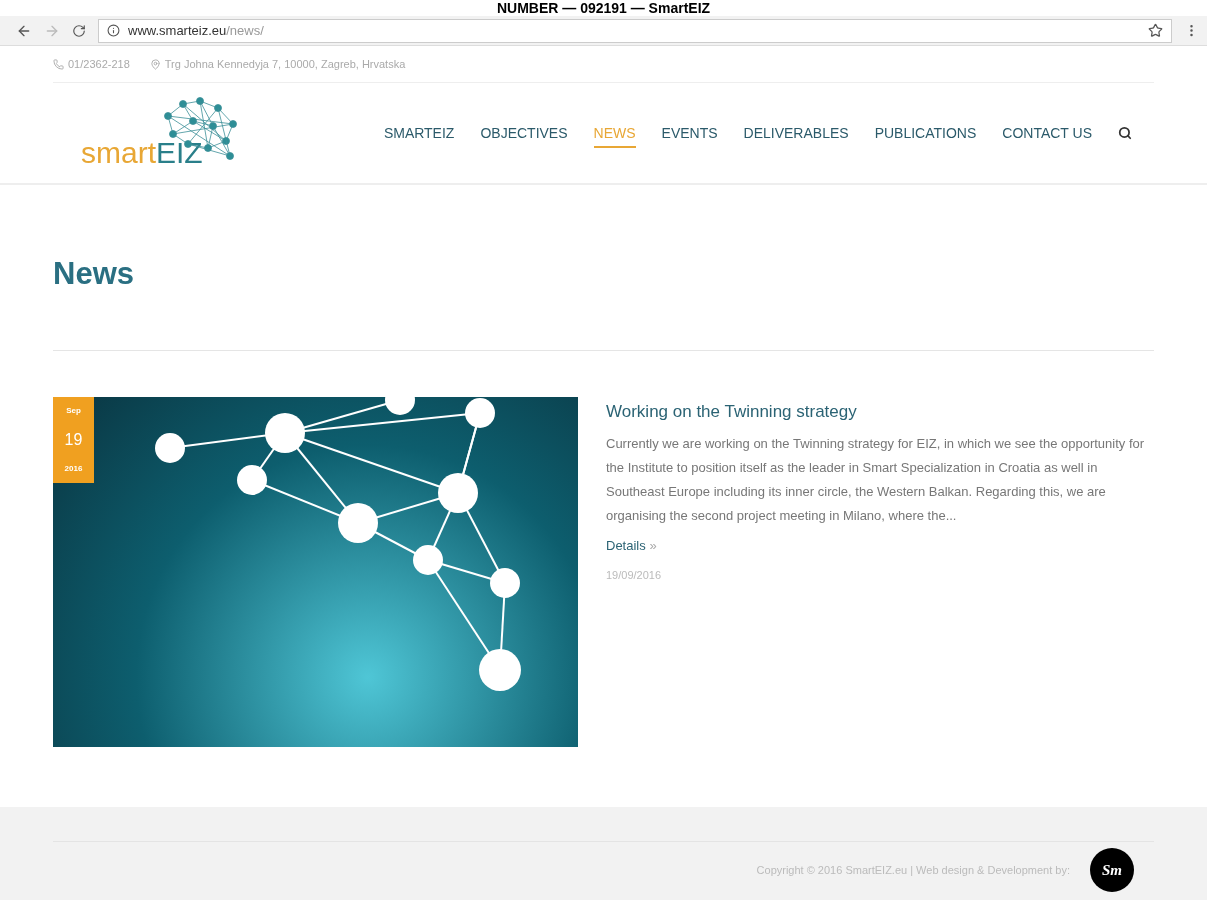 This screenshot has width=1207, height=900. I want to click on url-path: /news/, so click(245, 30).